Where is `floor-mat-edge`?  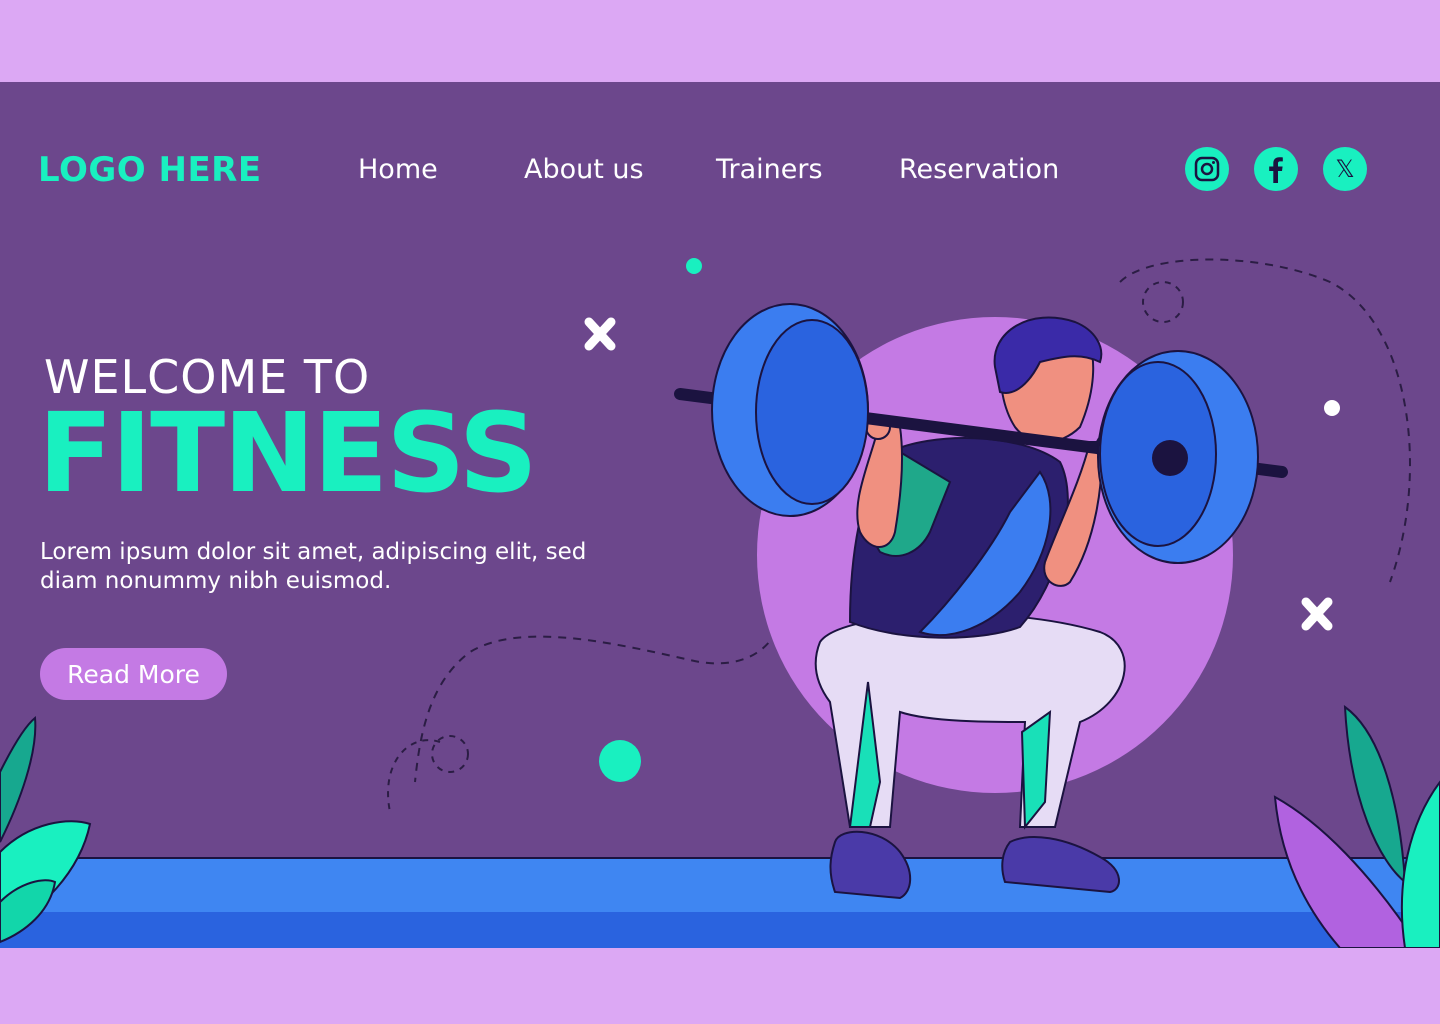 floor-mat-edge is located at coordinates (720, 930).